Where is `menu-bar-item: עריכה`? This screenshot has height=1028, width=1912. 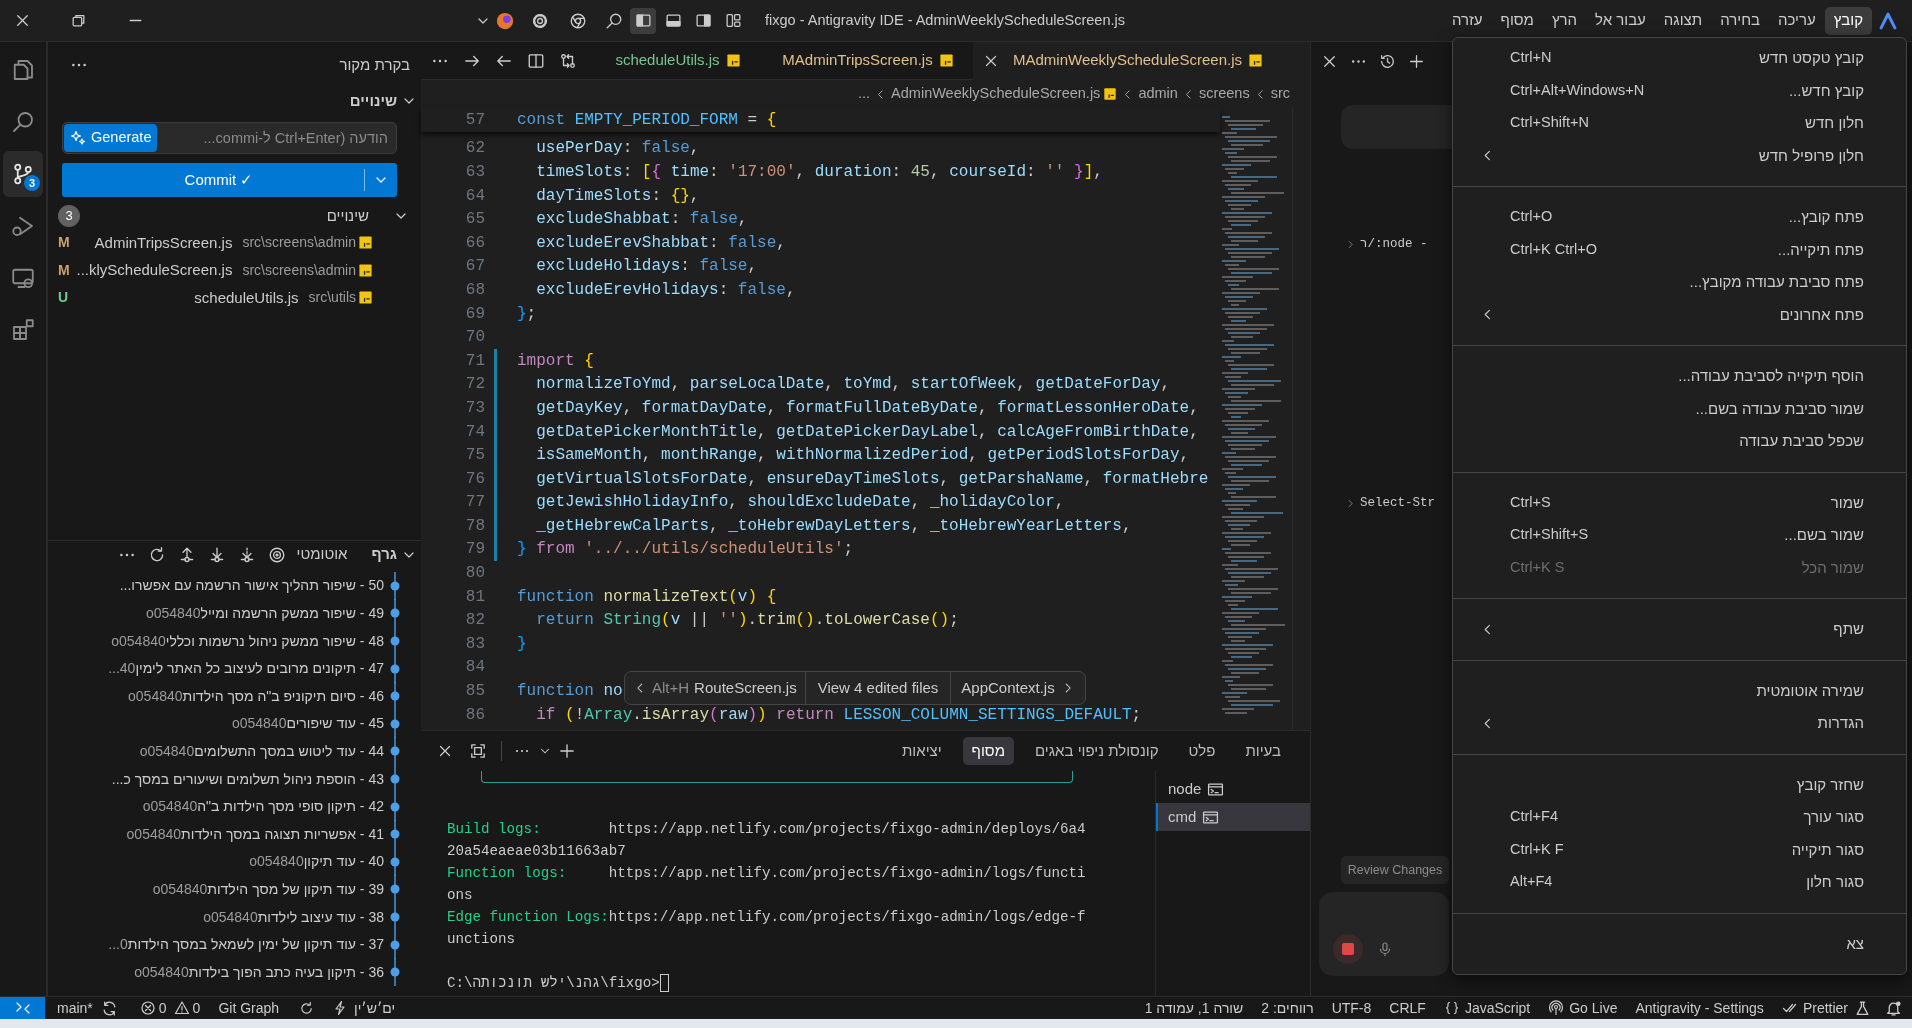 menu-bar-item: עריכה is located at coordinates (1797, 20).